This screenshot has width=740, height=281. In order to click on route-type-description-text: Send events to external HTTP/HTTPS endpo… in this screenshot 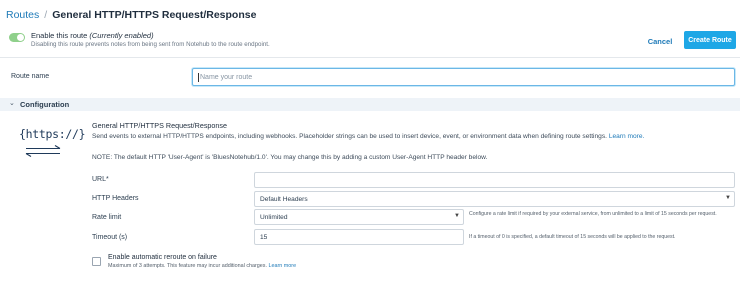, I will do `click(349, 136)`.